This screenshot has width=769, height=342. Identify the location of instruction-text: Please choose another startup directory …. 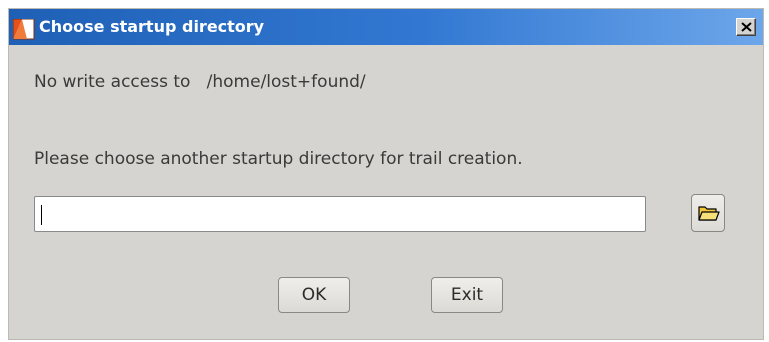
(278, 159).